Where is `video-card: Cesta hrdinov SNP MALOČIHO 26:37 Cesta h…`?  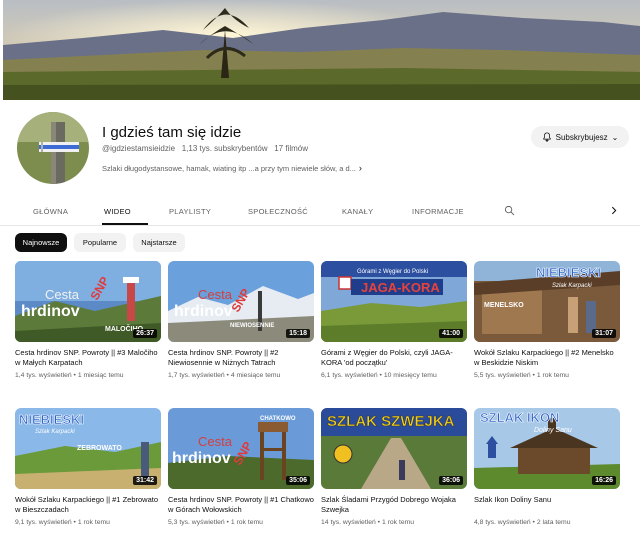 video-card: Cesta hrdinov SNP MALOČIHO 26:37 Cesta h… is located at coordinates (88, 320).